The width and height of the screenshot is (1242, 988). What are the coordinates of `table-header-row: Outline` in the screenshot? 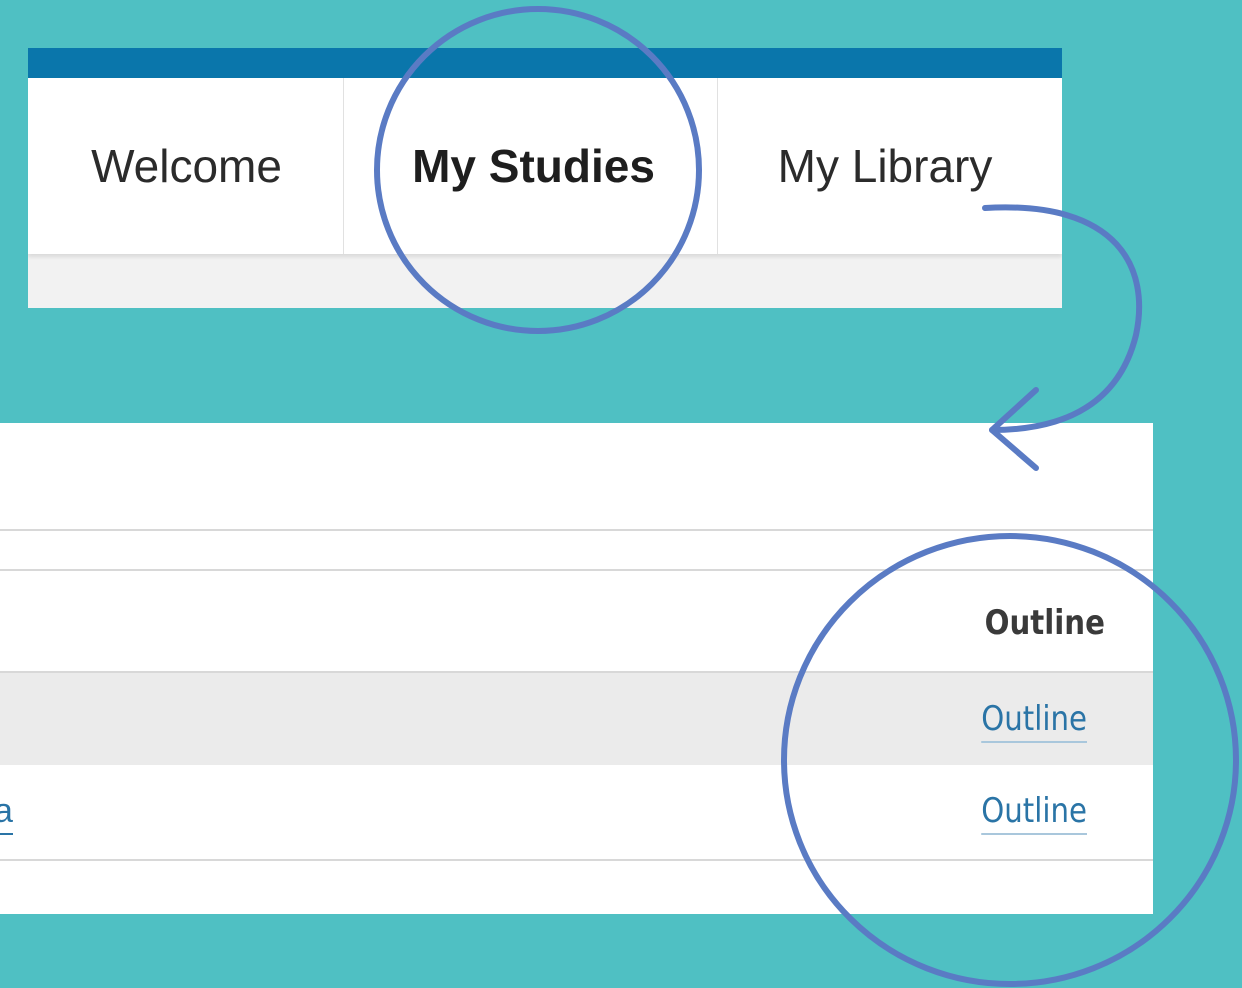 It's located at (576, 622).